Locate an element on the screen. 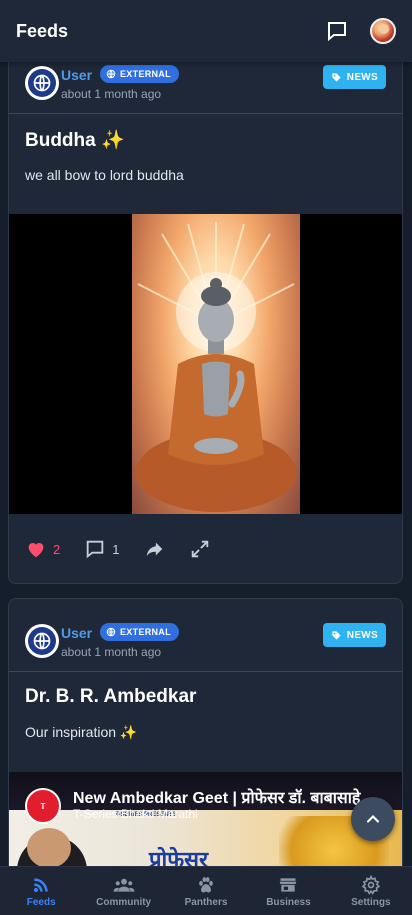  rss-icon is located at coordinates (41, 884).